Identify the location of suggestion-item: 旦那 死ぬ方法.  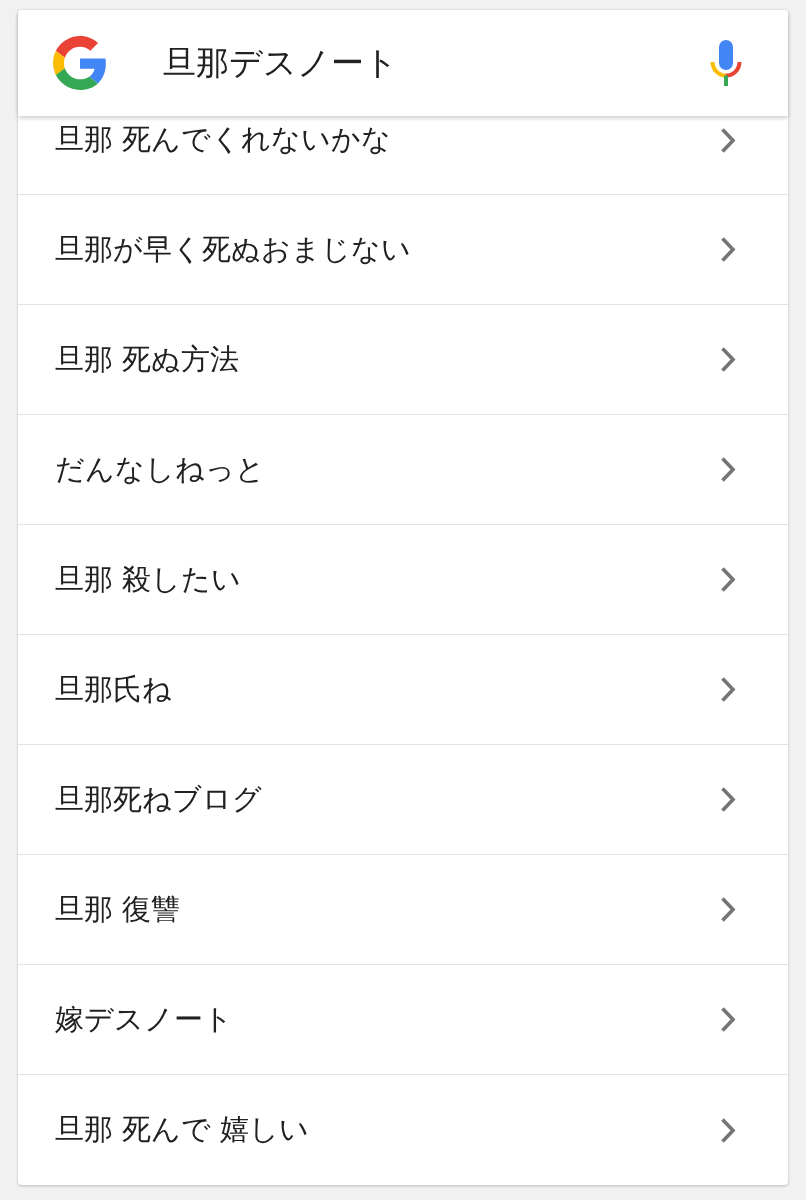
(403, 360).